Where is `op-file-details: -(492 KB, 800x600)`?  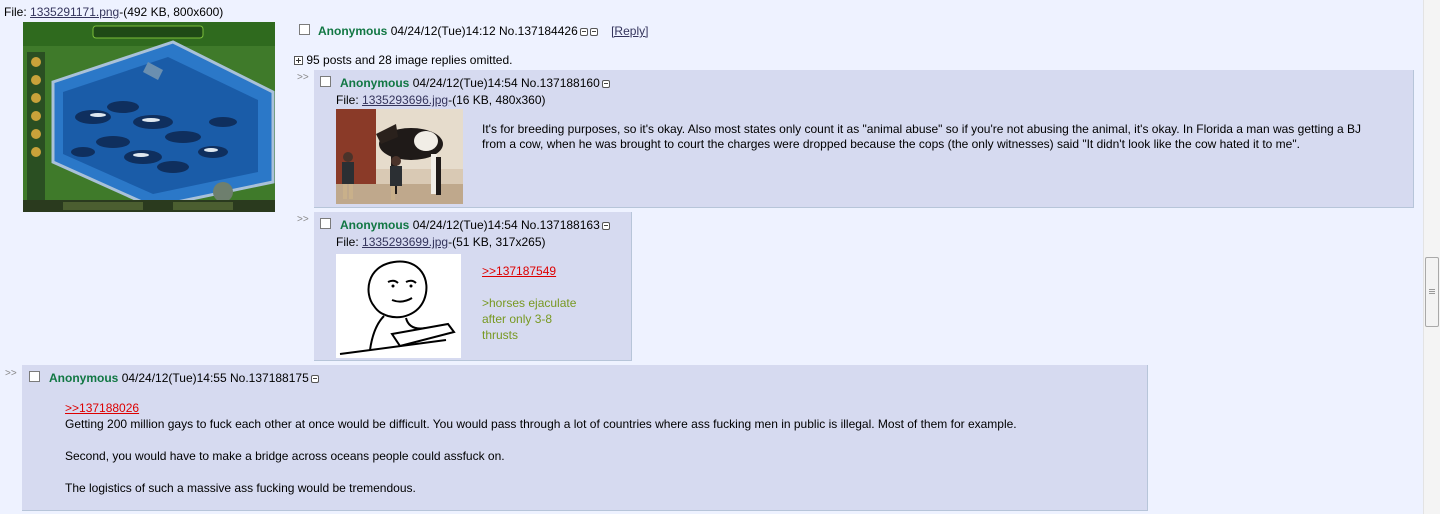 op-file-details: -(492 KB, 800x600) is located at coordinates (171, 12).